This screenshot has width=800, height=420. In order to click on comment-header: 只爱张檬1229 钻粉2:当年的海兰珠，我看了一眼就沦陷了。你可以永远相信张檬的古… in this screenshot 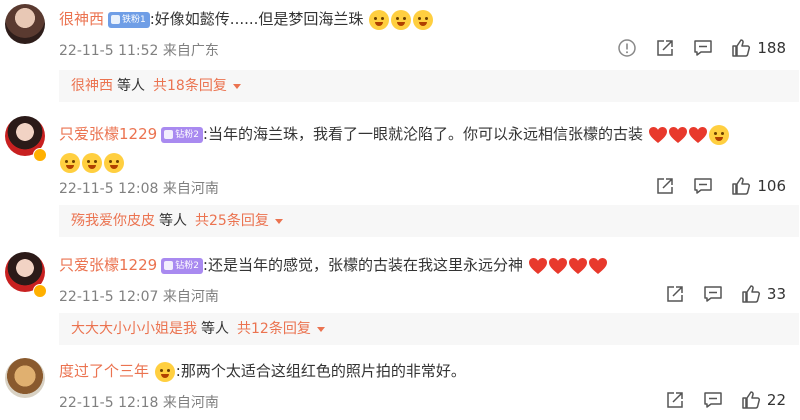, I will do `click(419, 148)`.